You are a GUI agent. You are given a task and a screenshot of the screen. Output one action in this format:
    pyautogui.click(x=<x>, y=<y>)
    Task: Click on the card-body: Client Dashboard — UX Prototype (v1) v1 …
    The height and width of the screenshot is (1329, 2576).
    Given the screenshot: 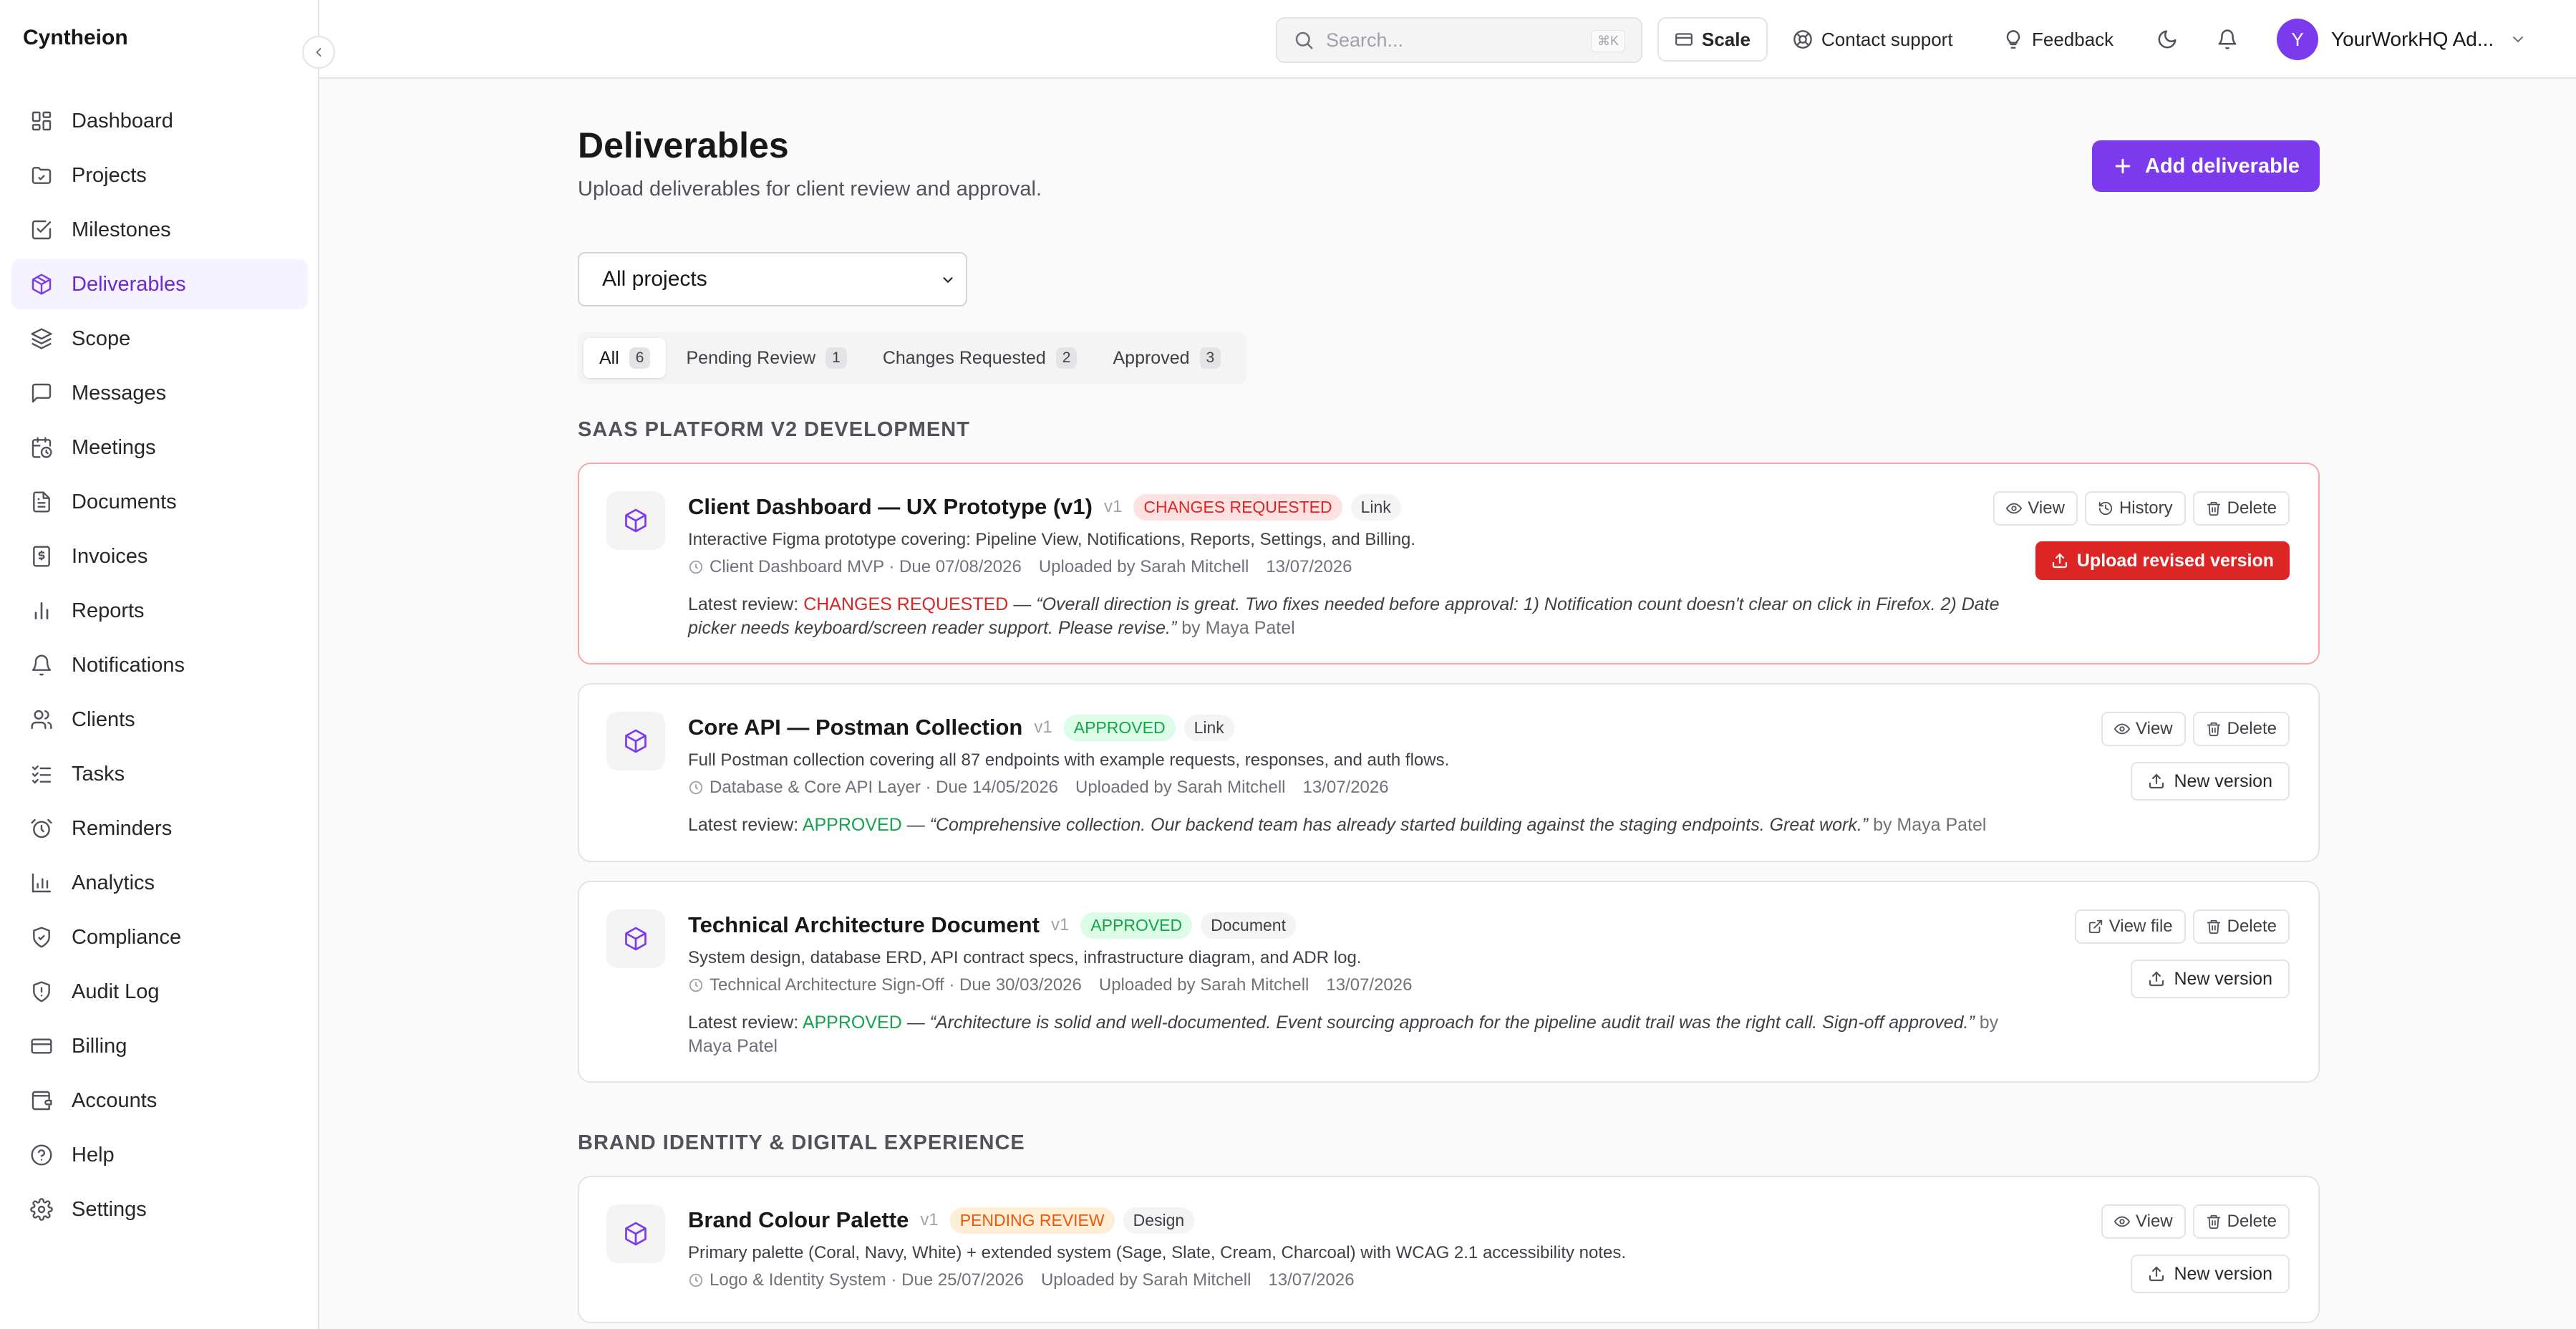 What is the action you would take?
    pyautogui.click(x=1354, y=566)
    